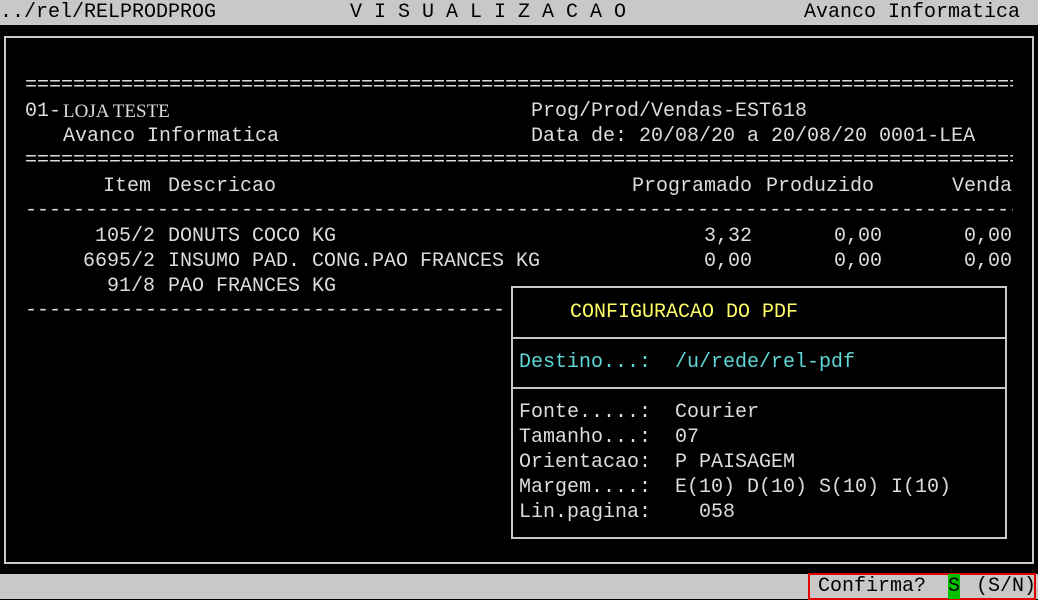  I want to click on margin-field: E(10) D(10) S(10) I(10), so click(813, 487).